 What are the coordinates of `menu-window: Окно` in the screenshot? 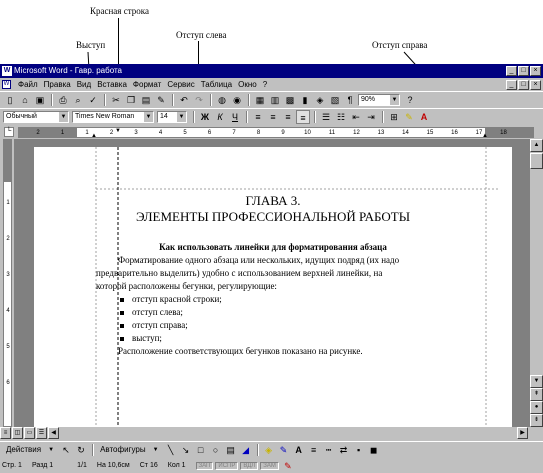 It's located at (247, 84).